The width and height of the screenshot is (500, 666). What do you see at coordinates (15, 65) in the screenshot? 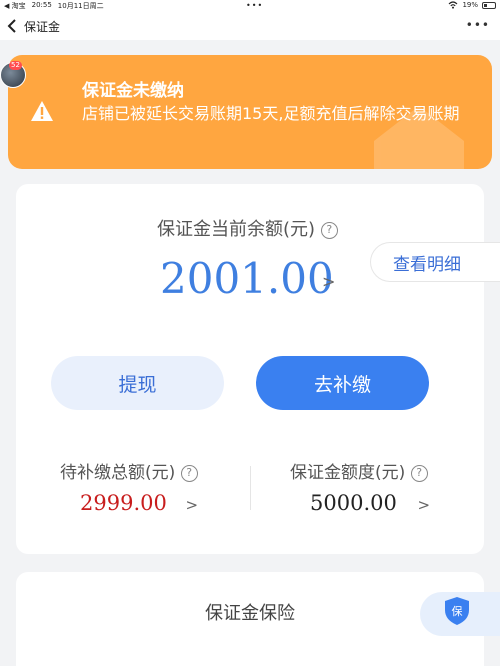
I see `avatar-badge: 52` at bounding box center [15, 65].